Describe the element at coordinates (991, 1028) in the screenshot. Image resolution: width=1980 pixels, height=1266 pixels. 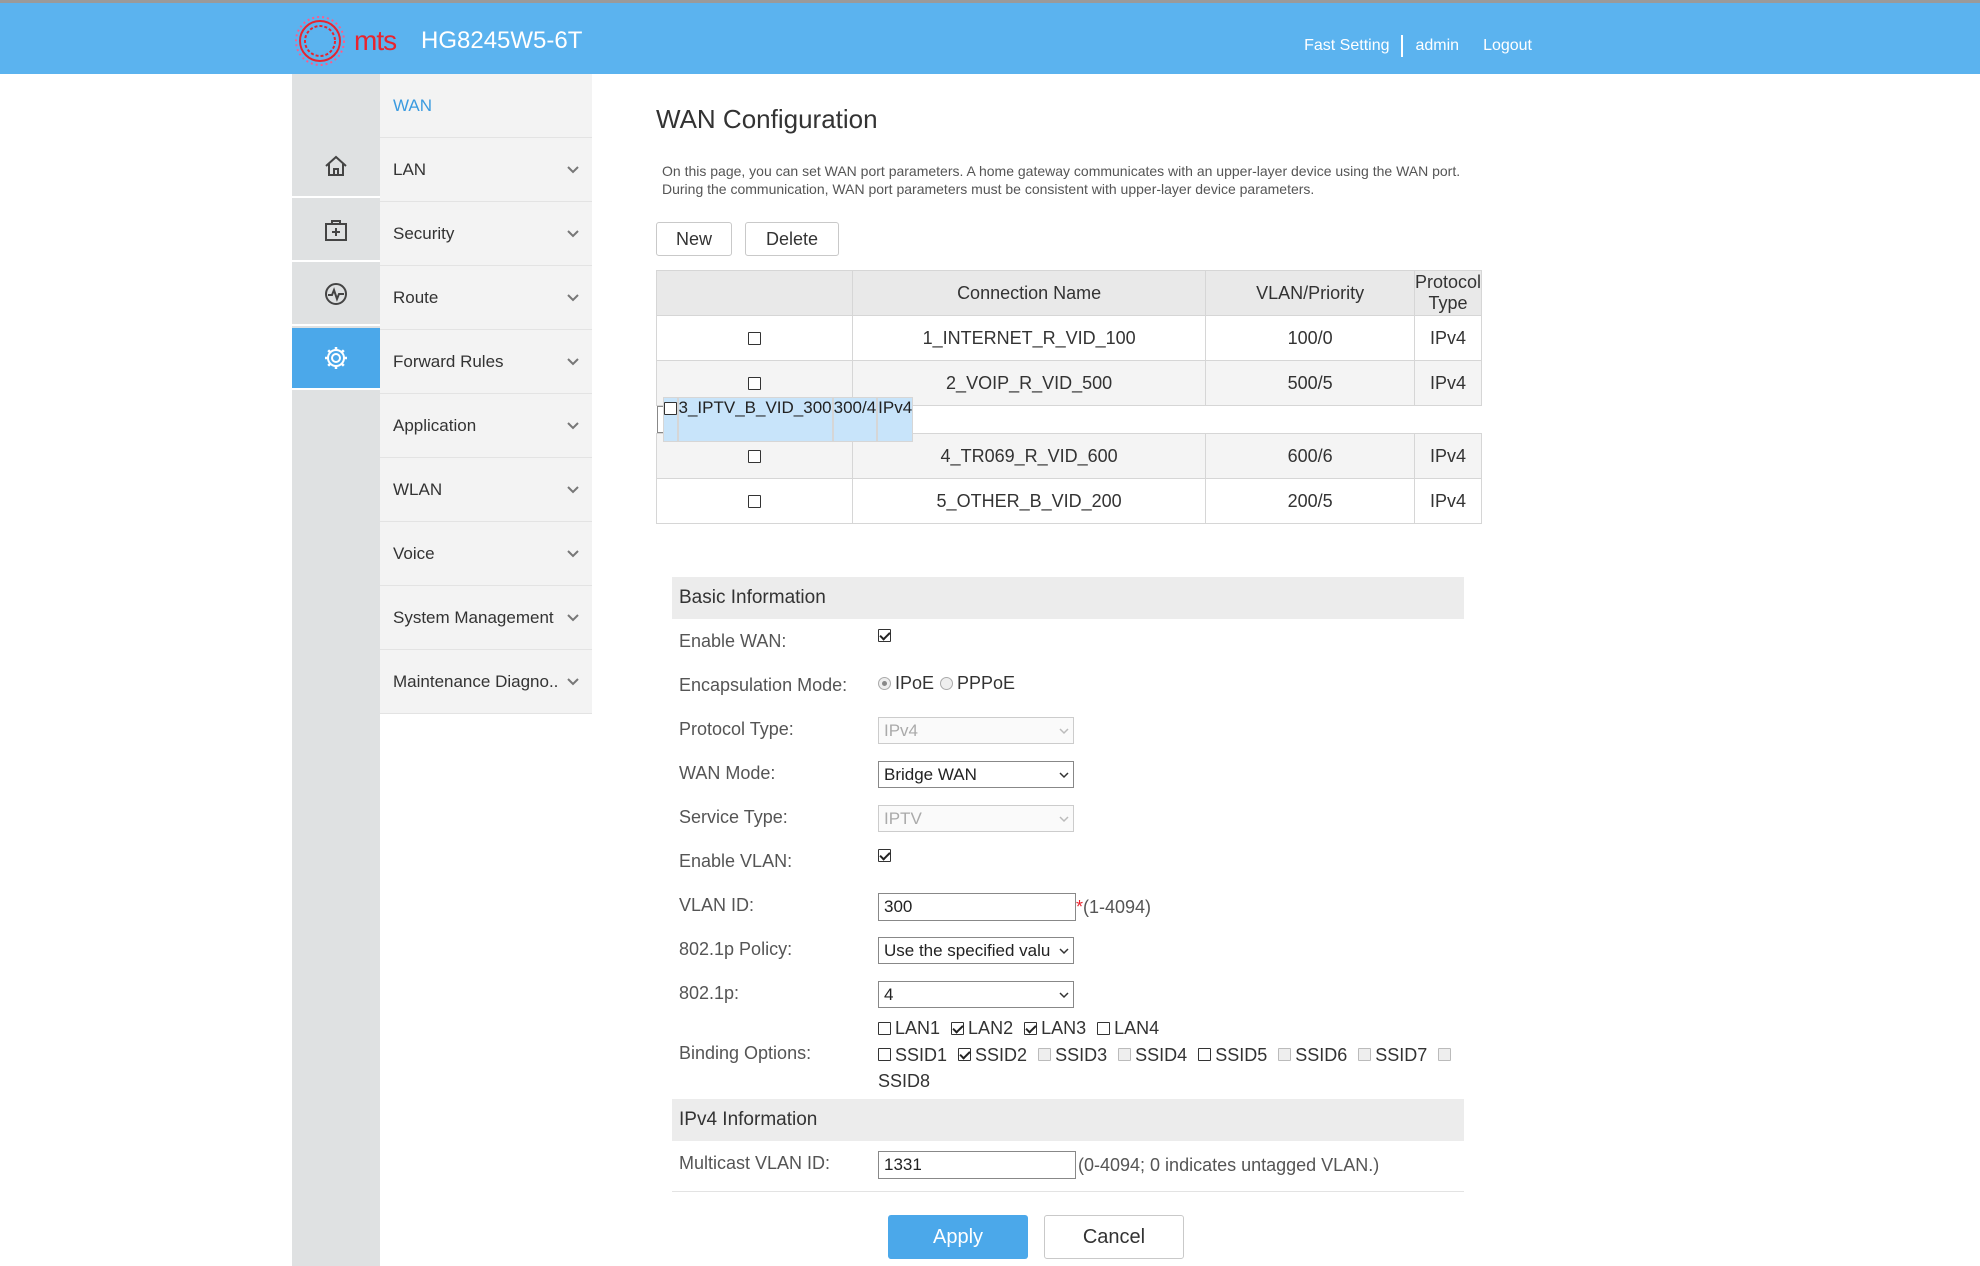
I see `lan2-label: LAN2` at that location.